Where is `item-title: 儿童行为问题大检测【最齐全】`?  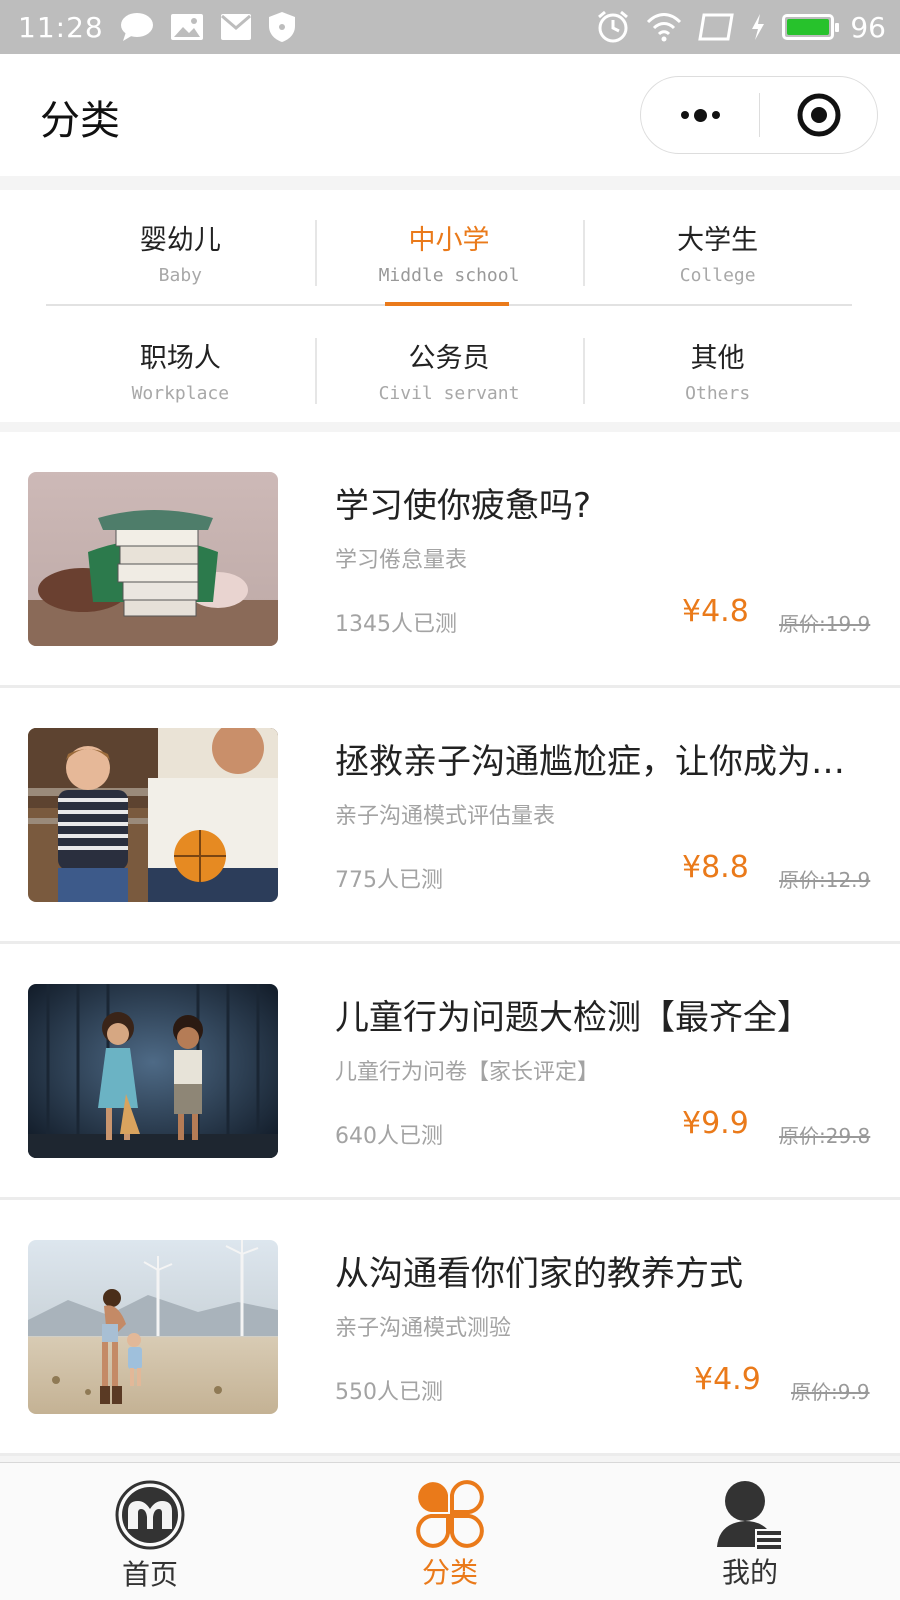 item-title: 儿童行为问题大检测【最齐全】 is located at coordinates (573, 1018).